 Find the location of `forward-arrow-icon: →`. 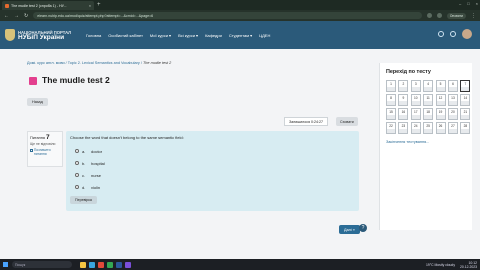

forward-arrow-icon: → is located at coordinates (16, 16).